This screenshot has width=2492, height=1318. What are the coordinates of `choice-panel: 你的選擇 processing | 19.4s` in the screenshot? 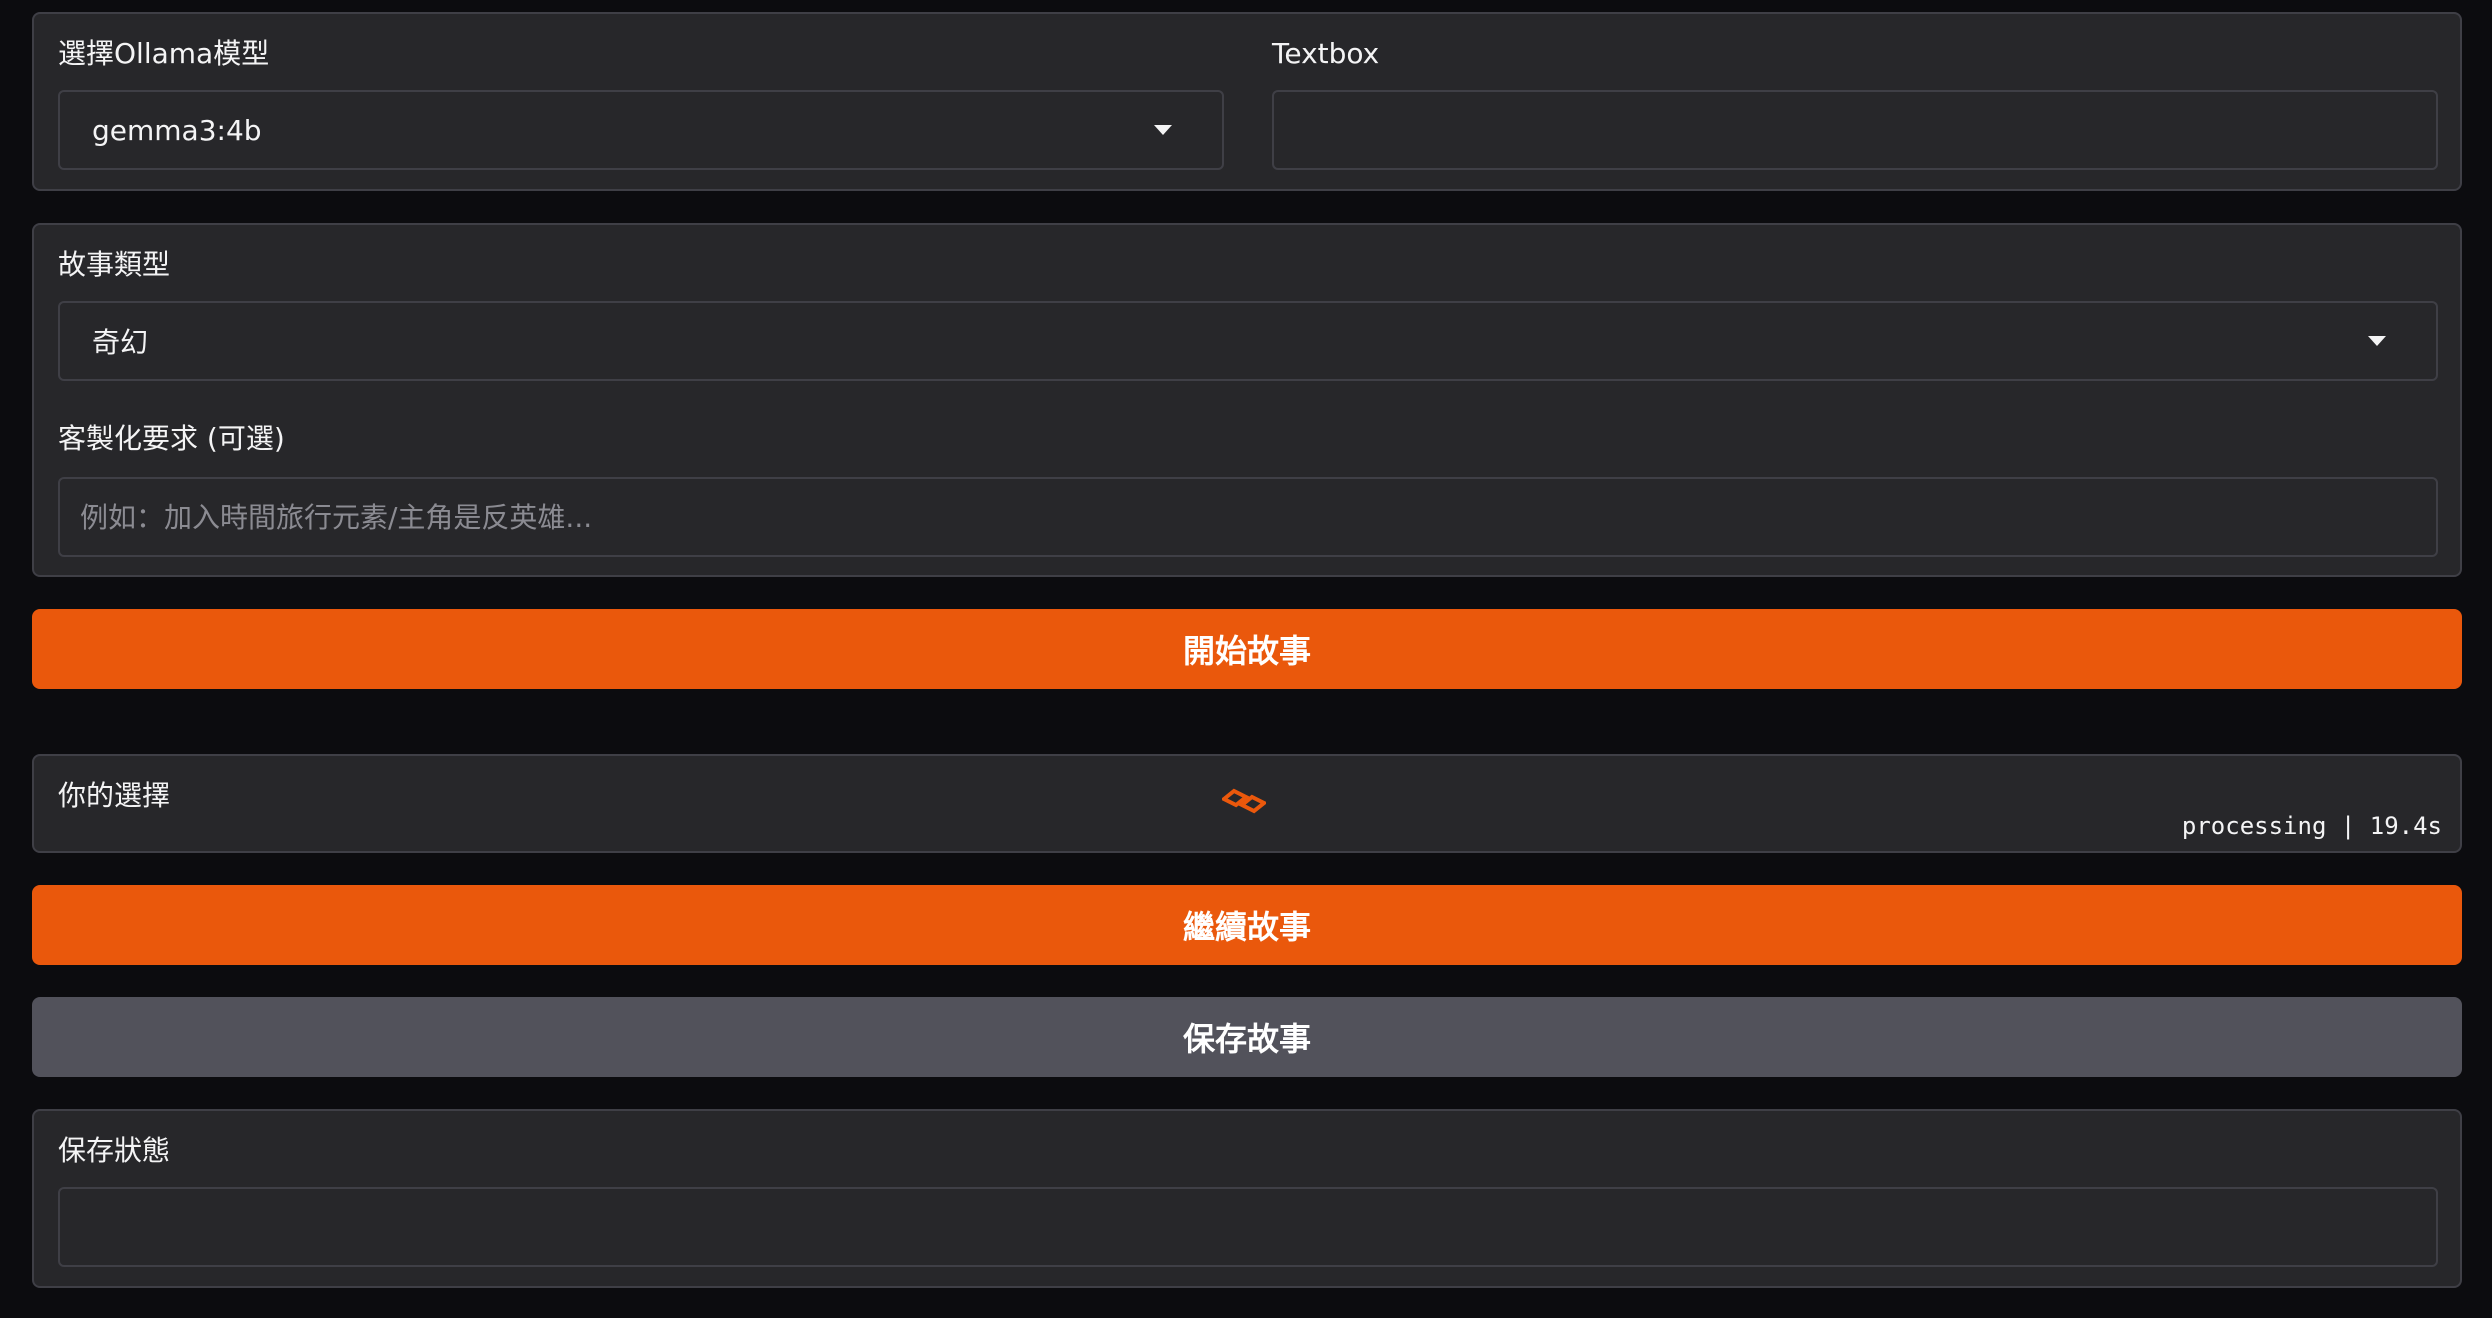 It's located at (1247, 803).